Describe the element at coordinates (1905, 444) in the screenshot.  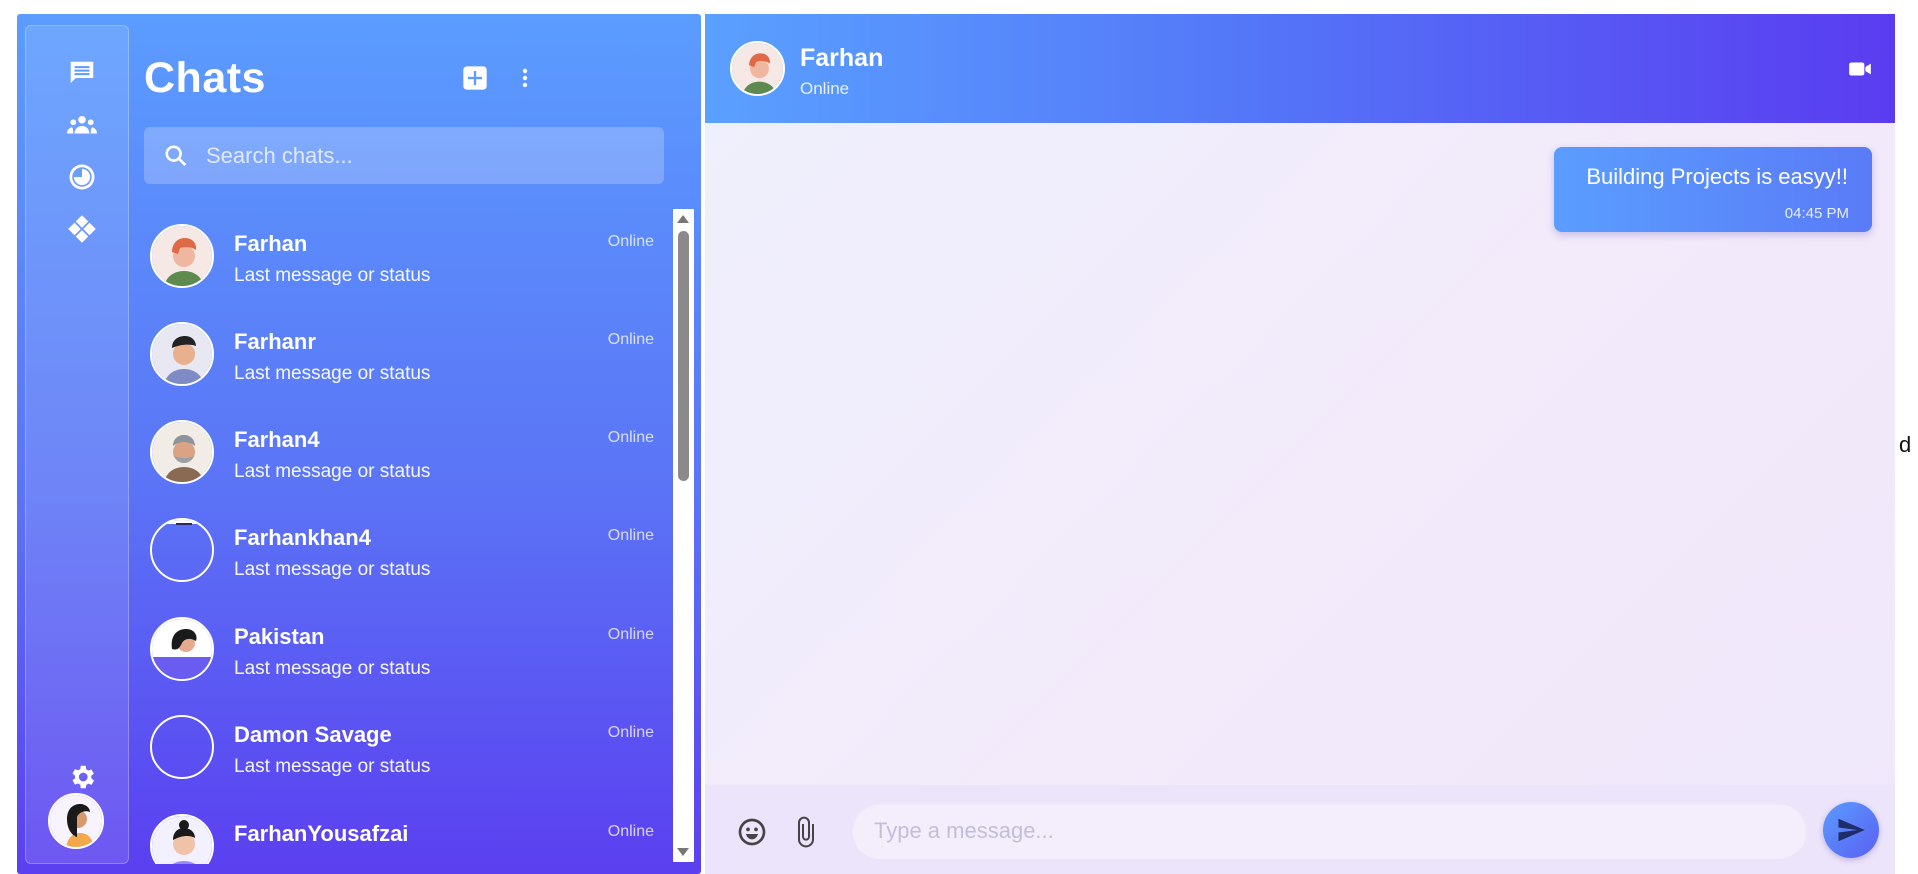
I see `stray-text: d` at that location.